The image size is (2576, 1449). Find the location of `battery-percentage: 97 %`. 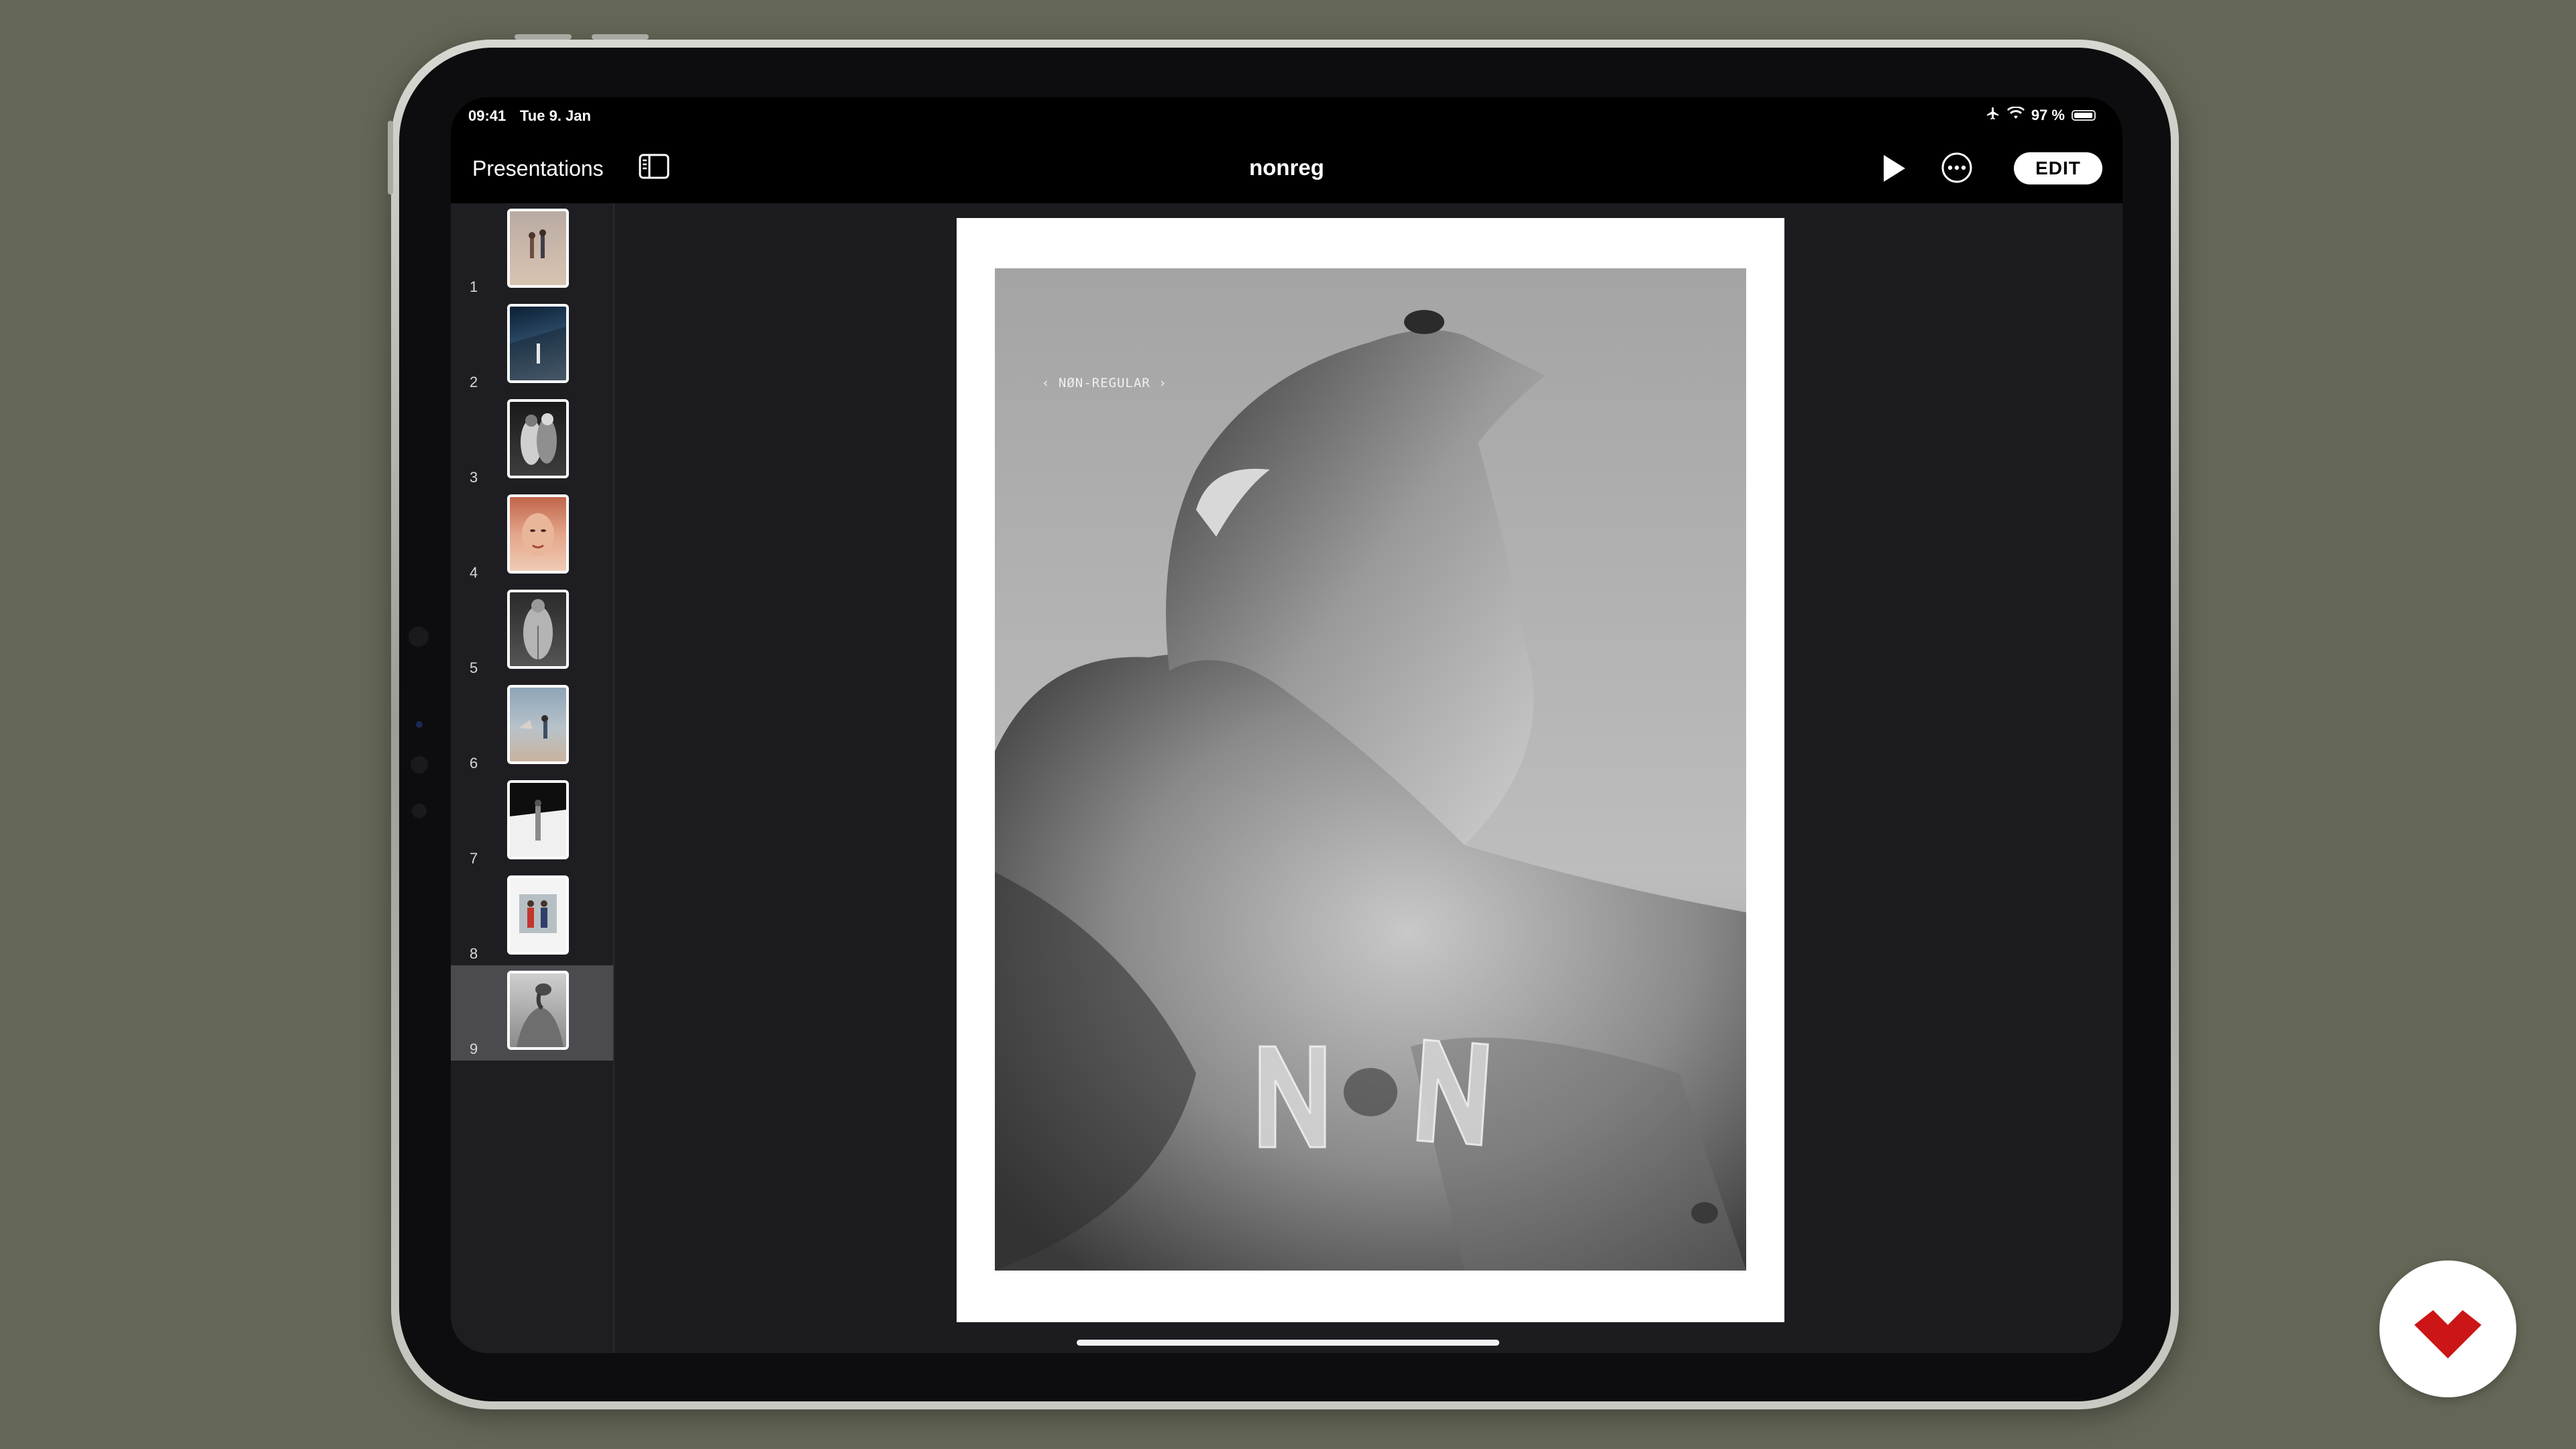

battery-percentage: 97 % is located at coordinates (2048, 115).